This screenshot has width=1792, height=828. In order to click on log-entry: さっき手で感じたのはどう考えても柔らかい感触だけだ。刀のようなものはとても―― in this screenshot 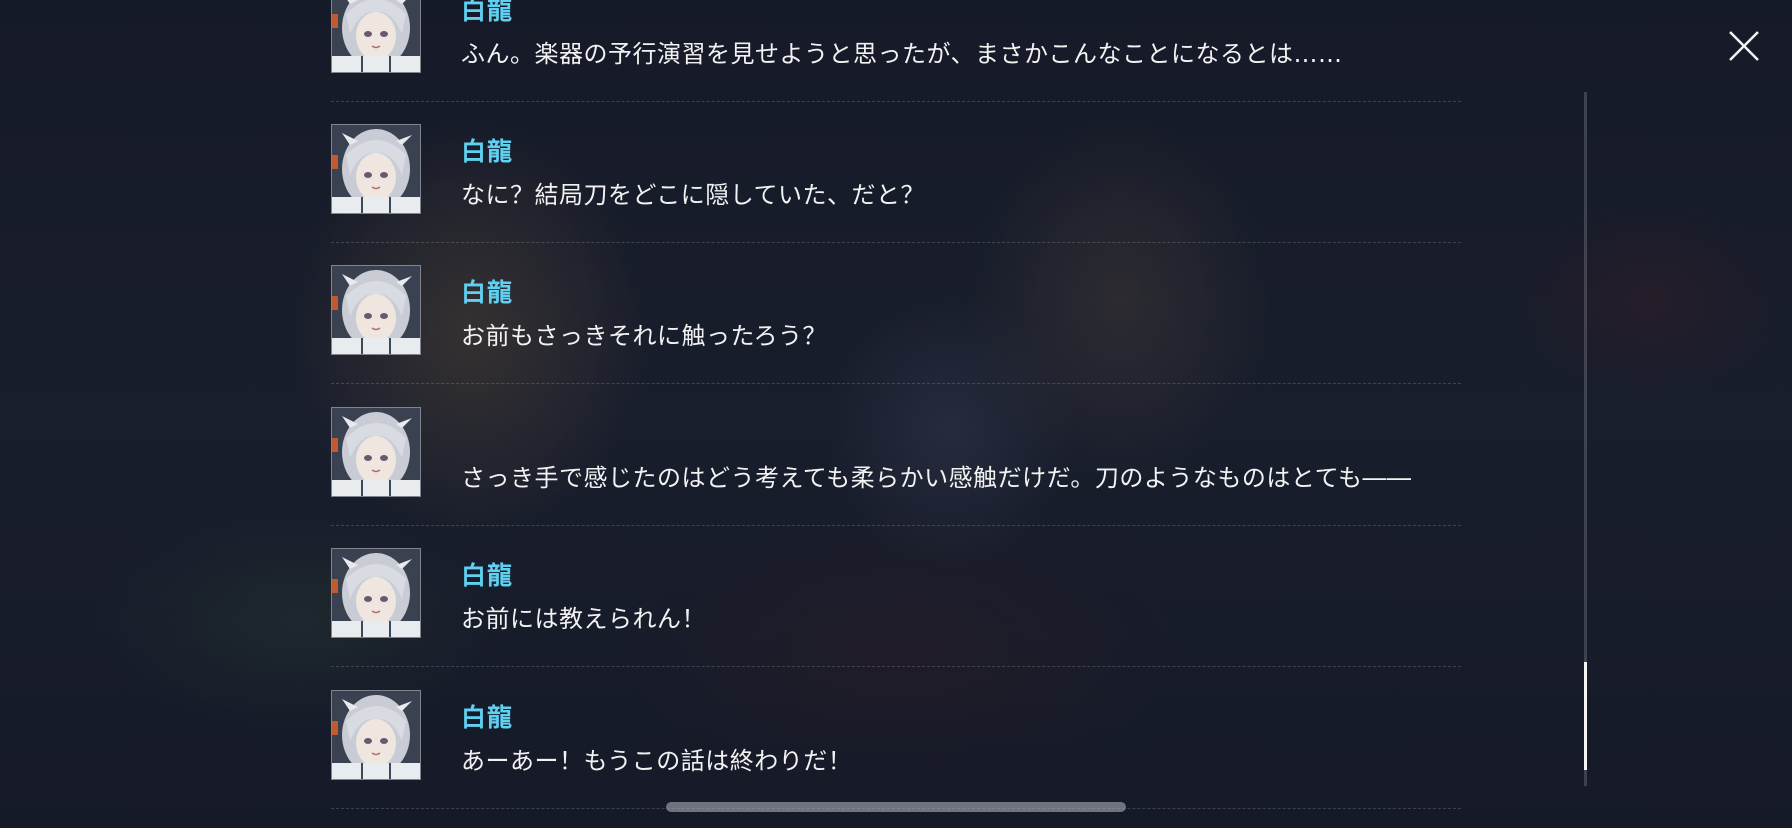, I will do `click(896, 455)`.